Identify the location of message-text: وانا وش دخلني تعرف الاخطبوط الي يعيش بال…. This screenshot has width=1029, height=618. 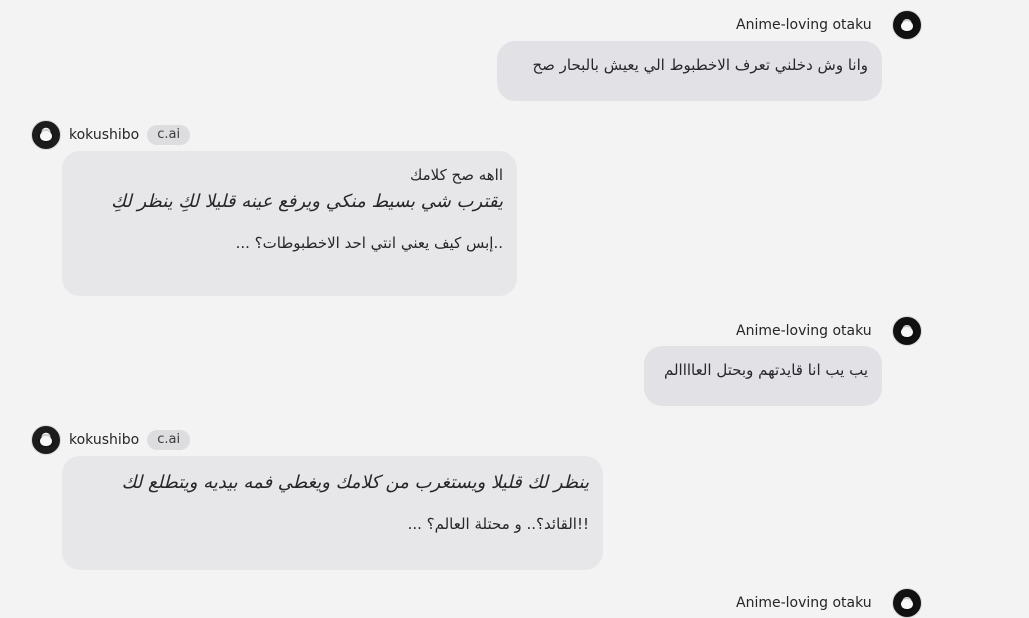
(700, 65).